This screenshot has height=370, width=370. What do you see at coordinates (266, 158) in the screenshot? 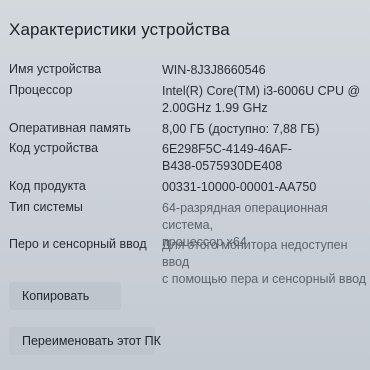
I see `spec-value: 6E298F5C-4149-46AF- B438-0575930DE408` at bounding box center [266, 158].